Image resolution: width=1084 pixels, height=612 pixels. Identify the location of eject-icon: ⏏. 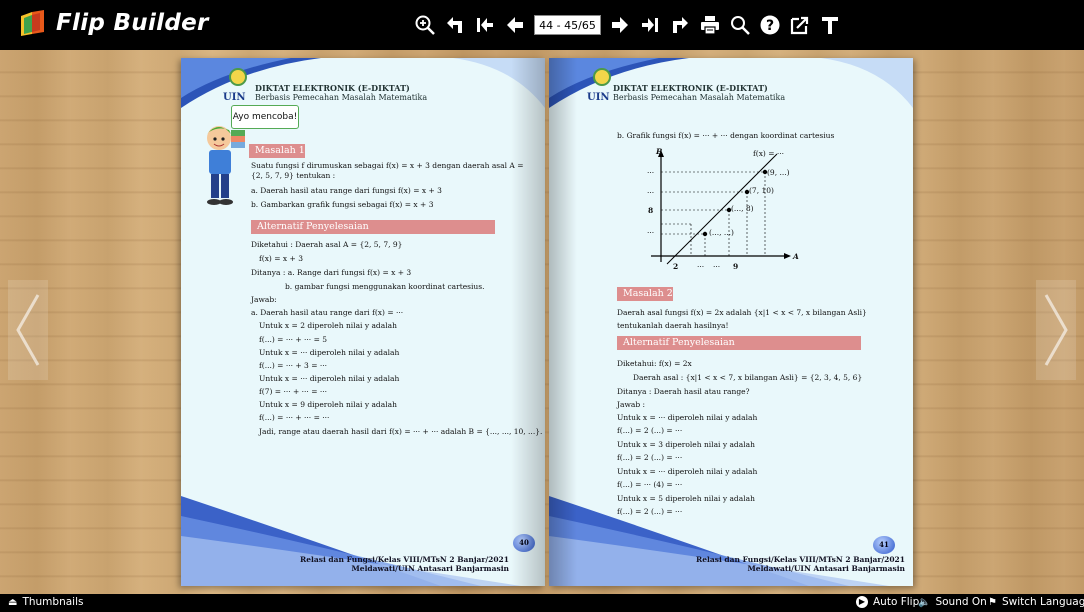
(13, 602).